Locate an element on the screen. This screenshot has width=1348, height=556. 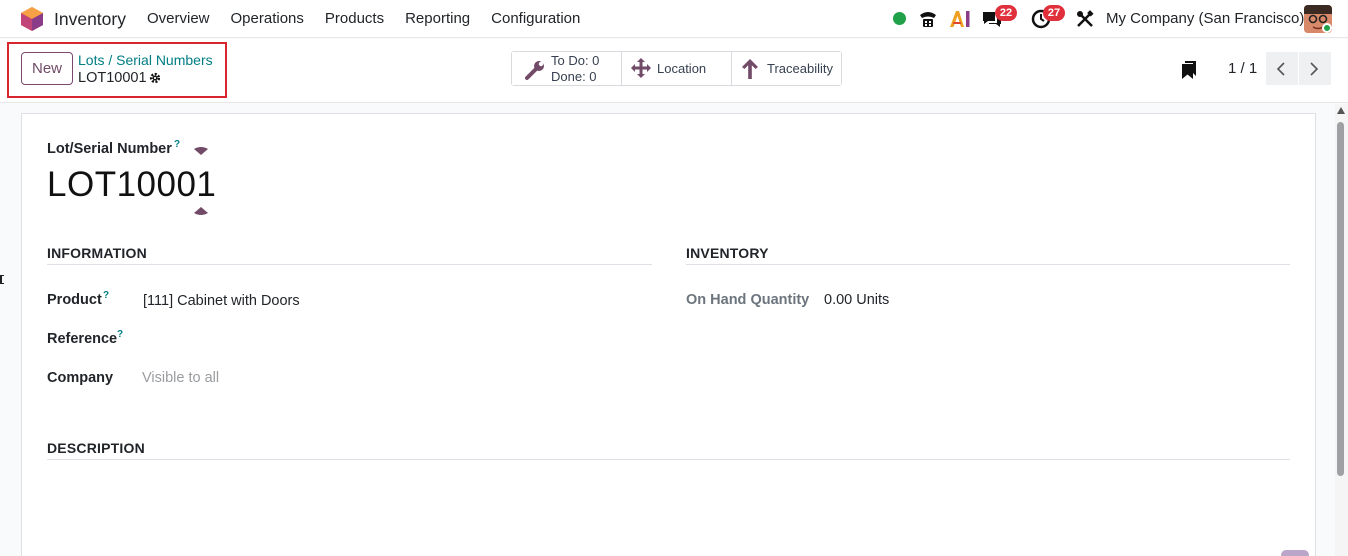
messages-badge: 22 is located at coordinates (1006, 13).